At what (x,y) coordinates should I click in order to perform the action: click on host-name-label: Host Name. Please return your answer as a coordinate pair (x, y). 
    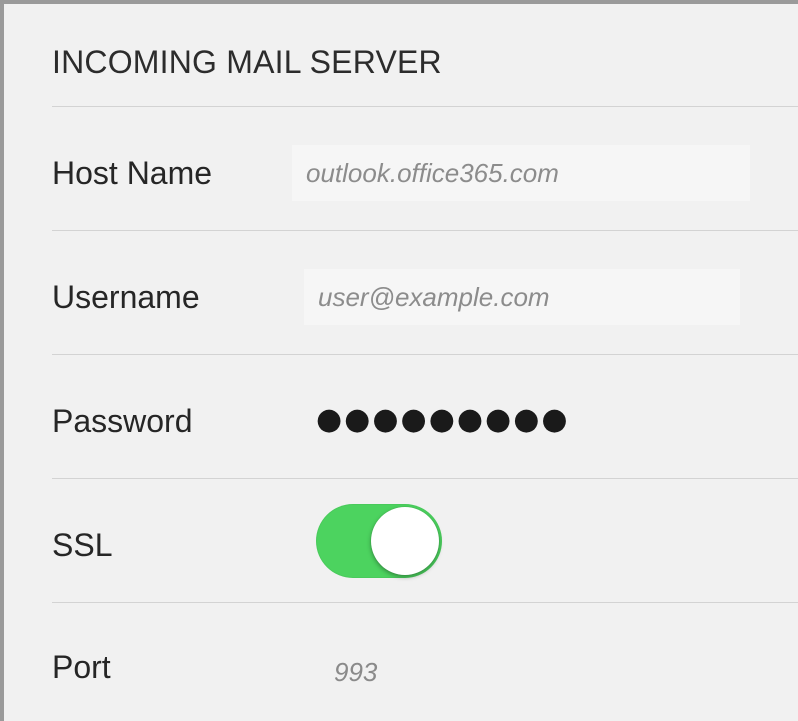
    Looking at the image, I should click on (132, 173).